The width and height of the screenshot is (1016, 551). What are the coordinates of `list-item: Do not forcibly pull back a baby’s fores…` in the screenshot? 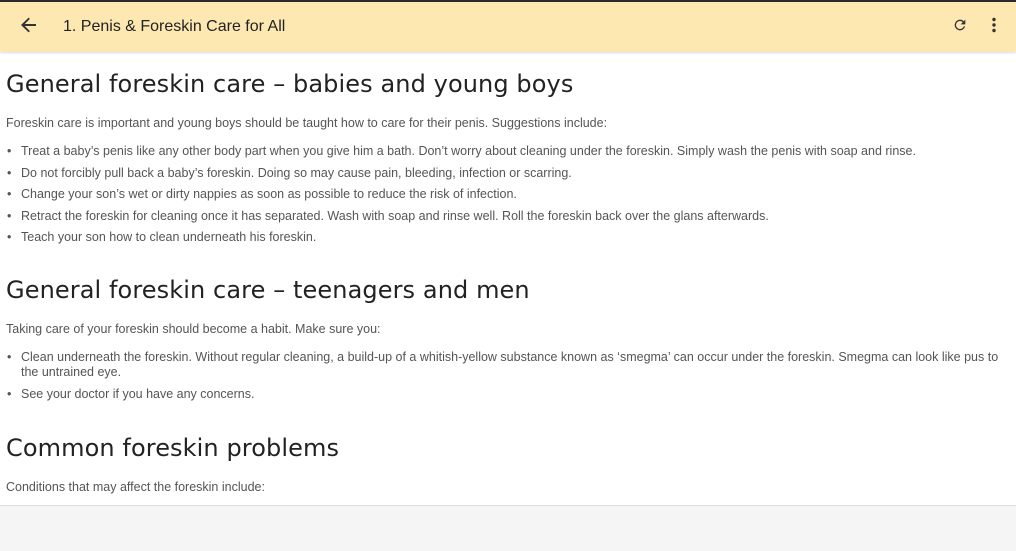 It's located at (508, 173).